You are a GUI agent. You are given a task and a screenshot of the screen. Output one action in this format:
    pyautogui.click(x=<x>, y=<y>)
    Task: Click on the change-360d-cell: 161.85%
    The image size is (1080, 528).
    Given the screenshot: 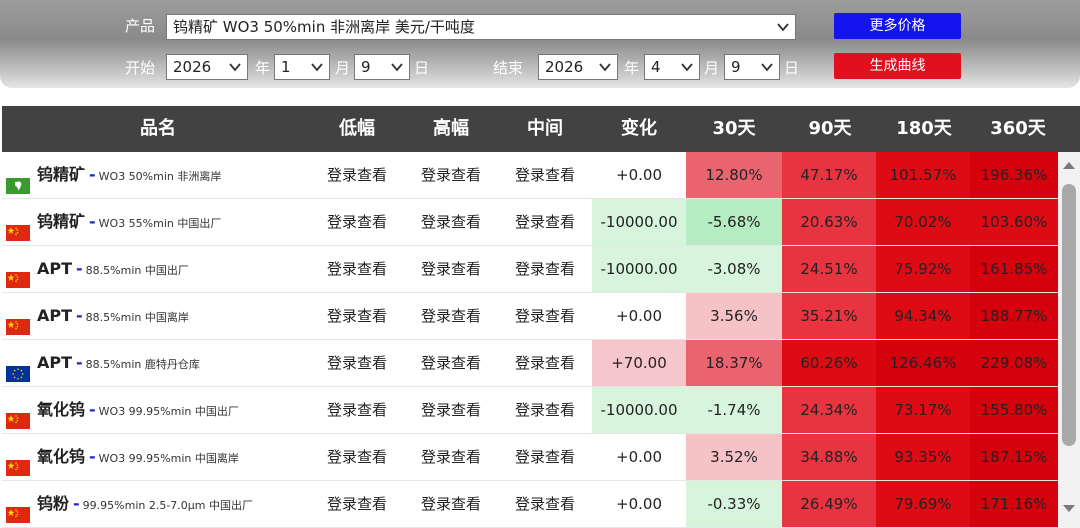 What is the action you would take?
    pyautogui.click(x=1014, y=269)
    